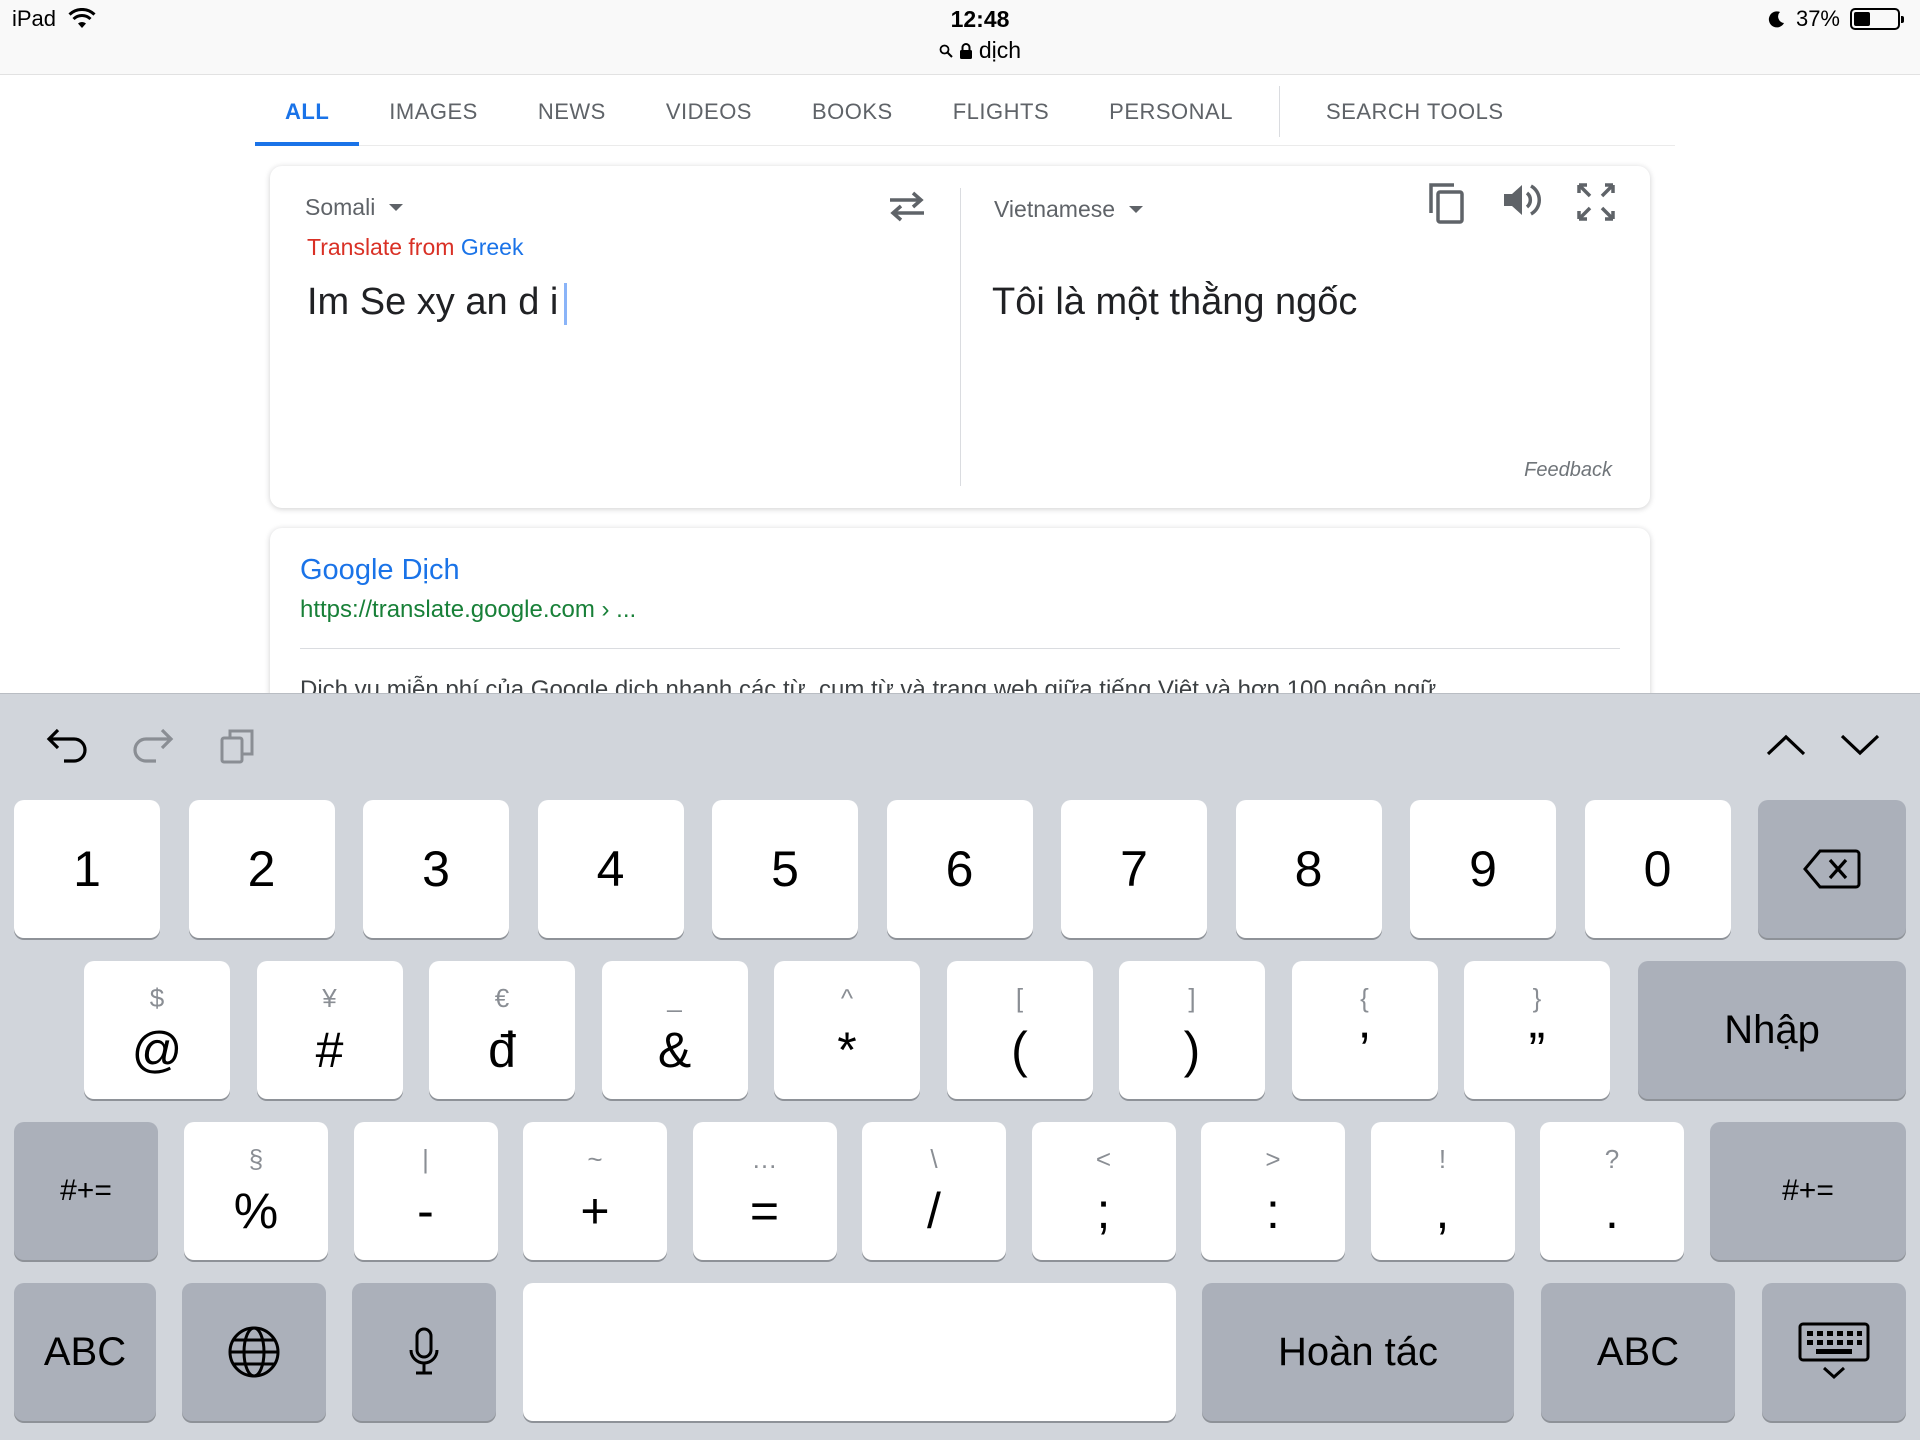 The image size is (1920, 1440). What do you see at coordinates (709, 111) in the screenshot?
I see `tab-videos: VIDEOS` at bounding box center [709, 111].